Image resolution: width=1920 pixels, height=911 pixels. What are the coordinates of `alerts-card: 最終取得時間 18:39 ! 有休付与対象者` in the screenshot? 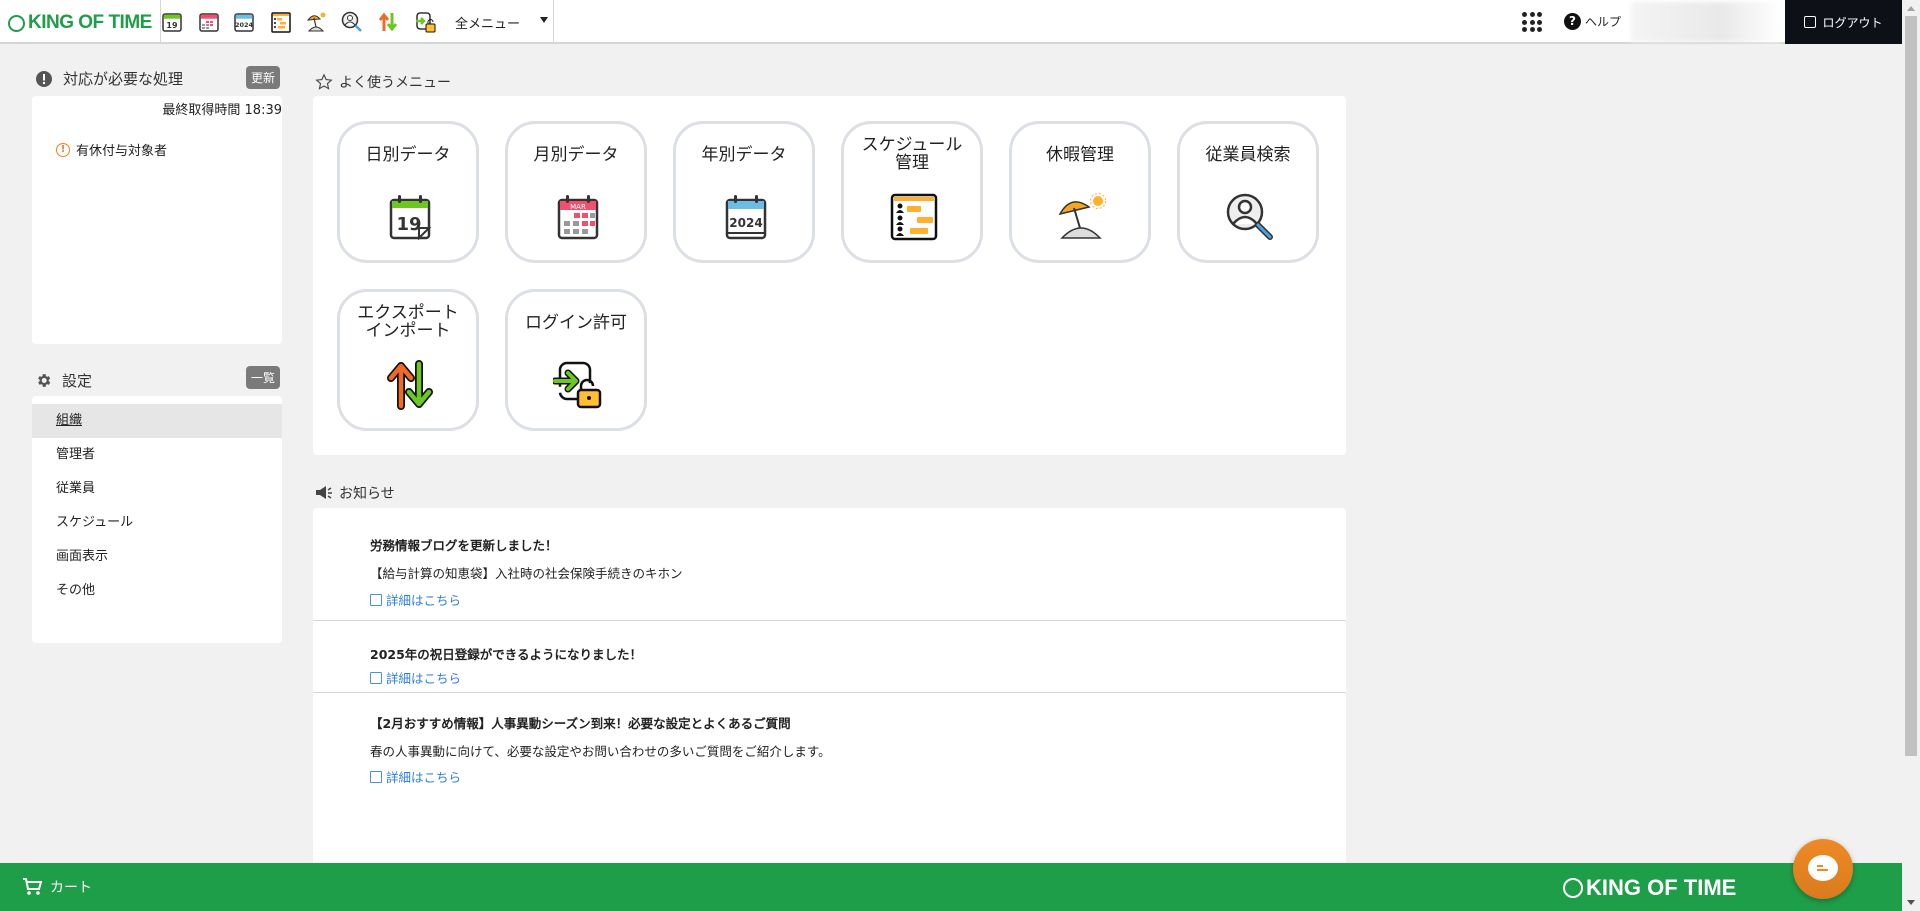 It's located at (157, 220).